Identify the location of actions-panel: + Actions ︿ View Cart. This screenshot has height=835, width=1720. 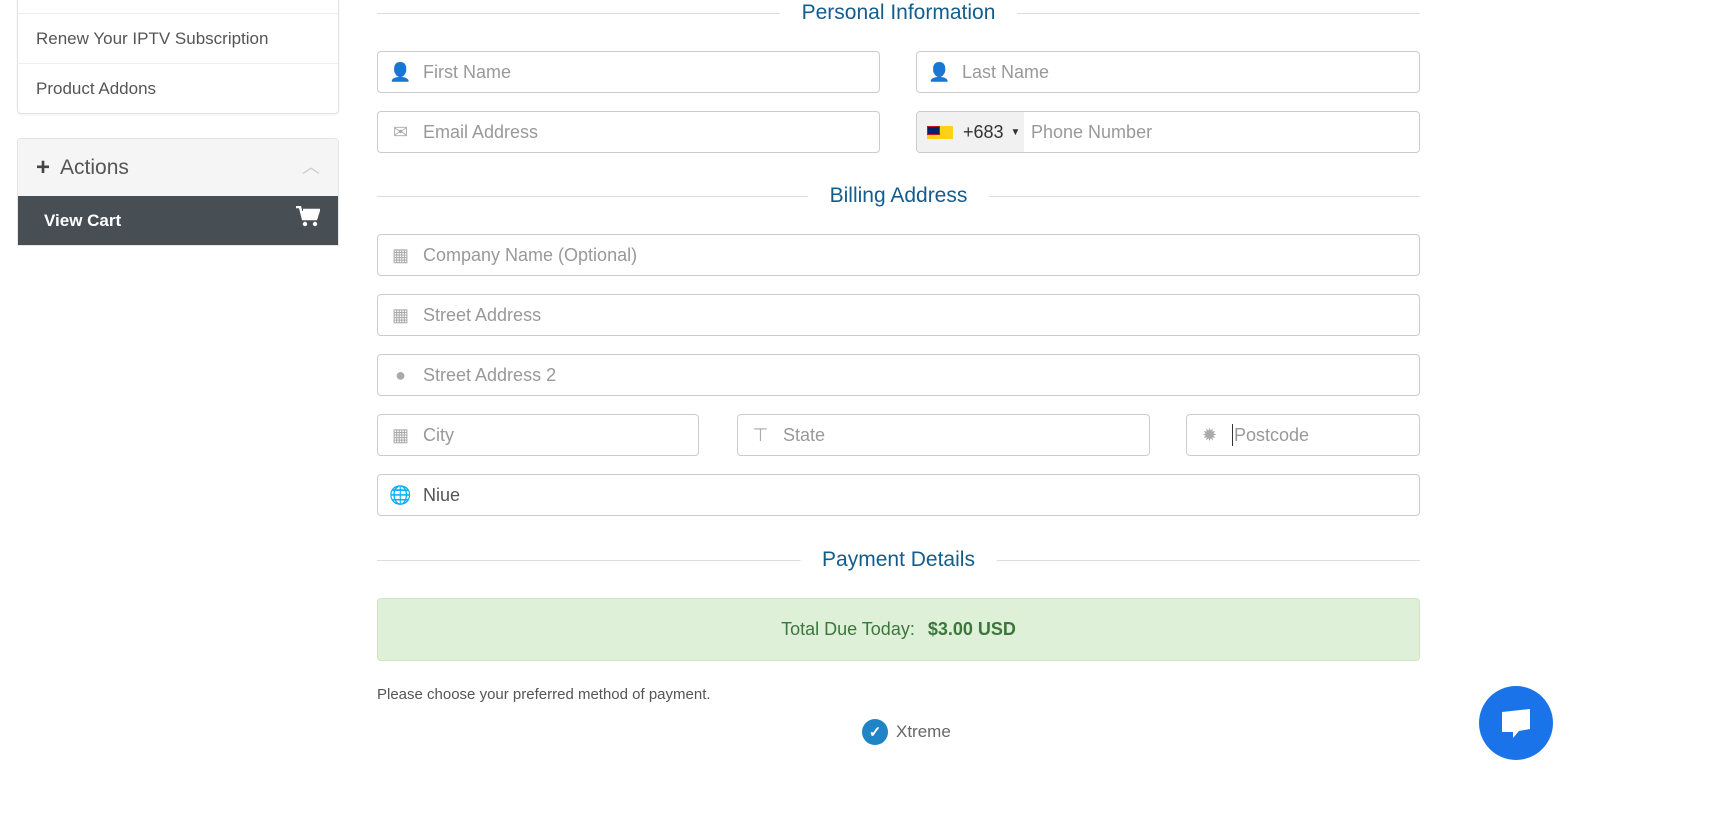
(178, 192).